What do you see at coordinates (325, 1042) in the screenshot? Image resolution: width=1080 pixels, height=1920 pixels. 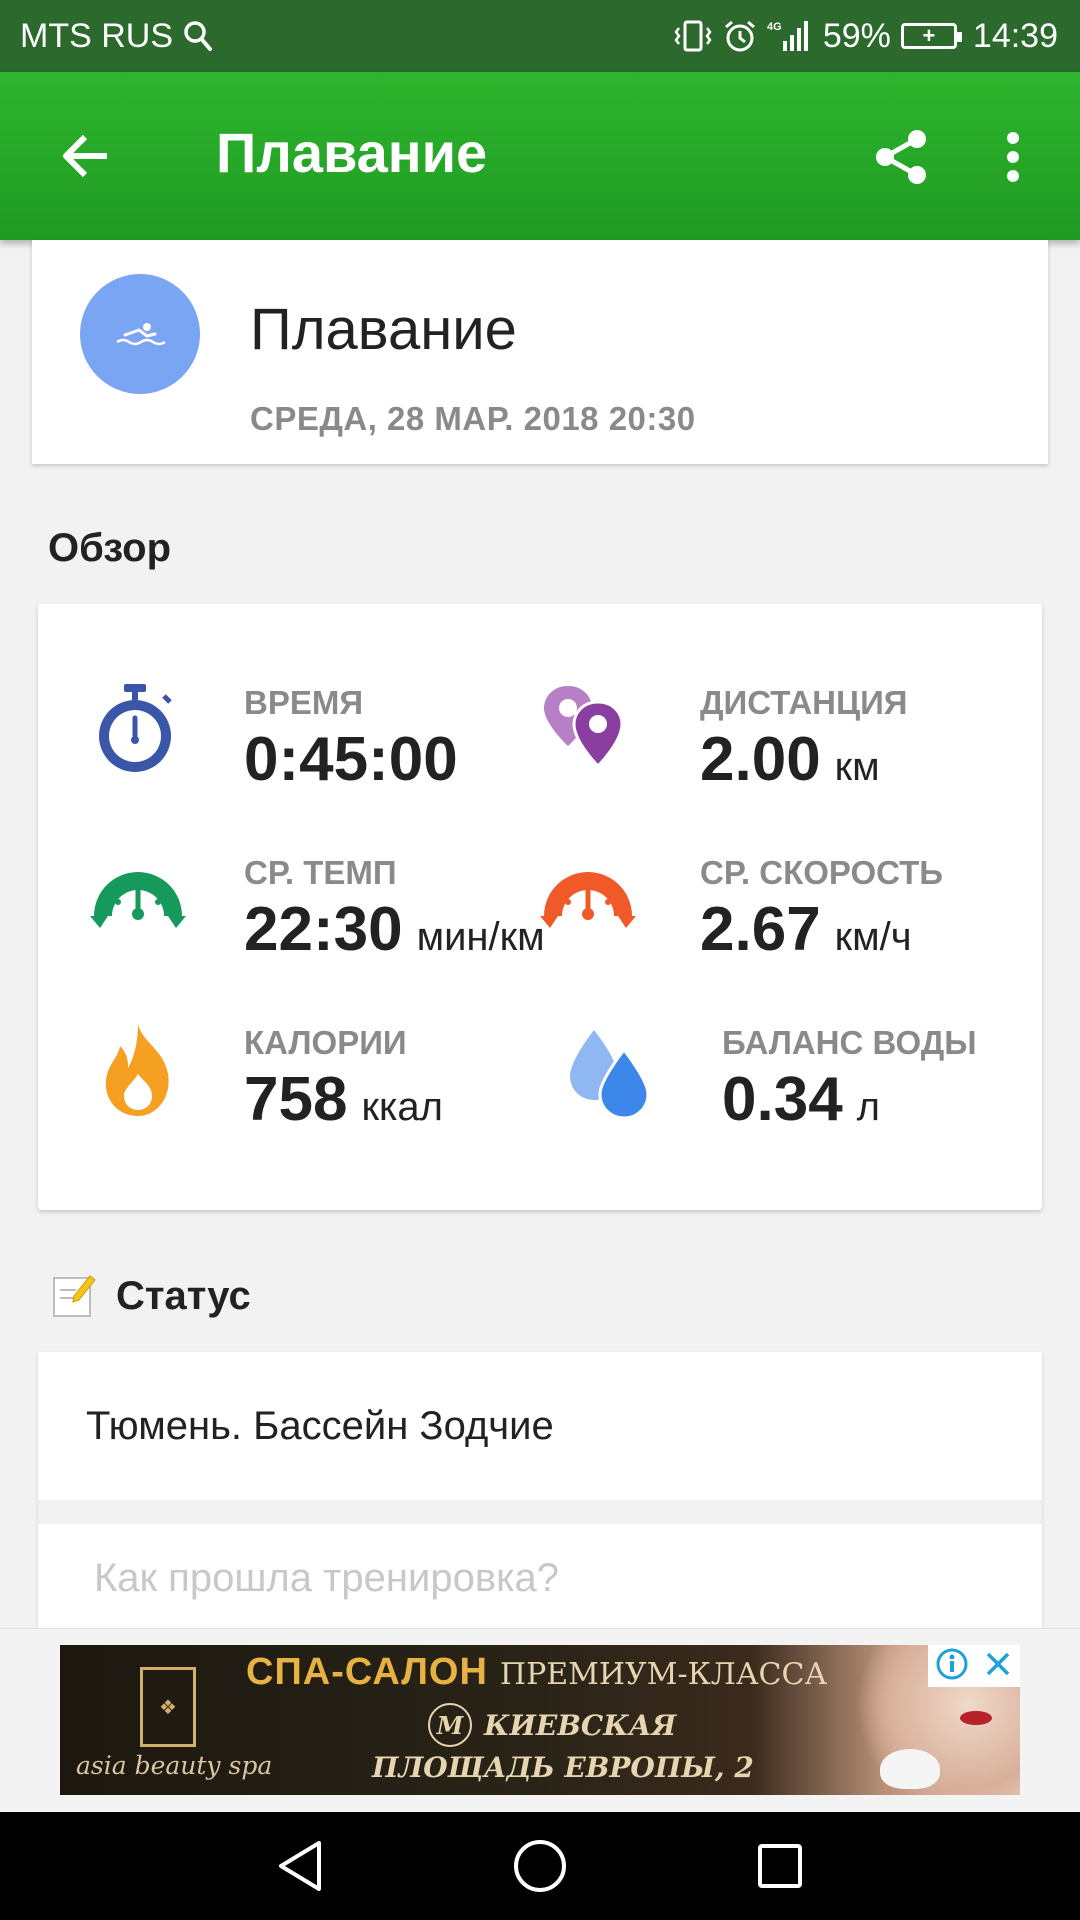 I see `metric-label: КАЛОРИИ` at bounding box center [325, 1042].